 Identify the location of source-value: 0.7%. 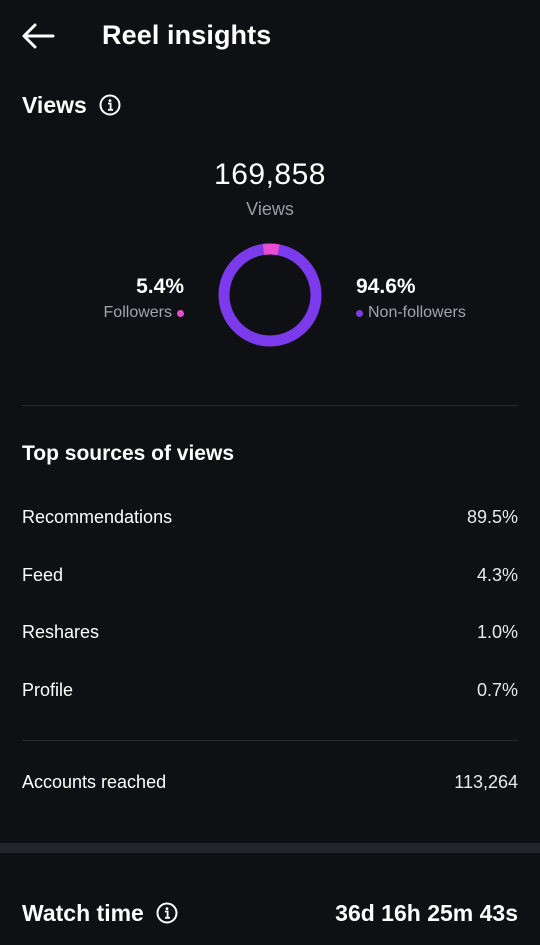
(497, 690).